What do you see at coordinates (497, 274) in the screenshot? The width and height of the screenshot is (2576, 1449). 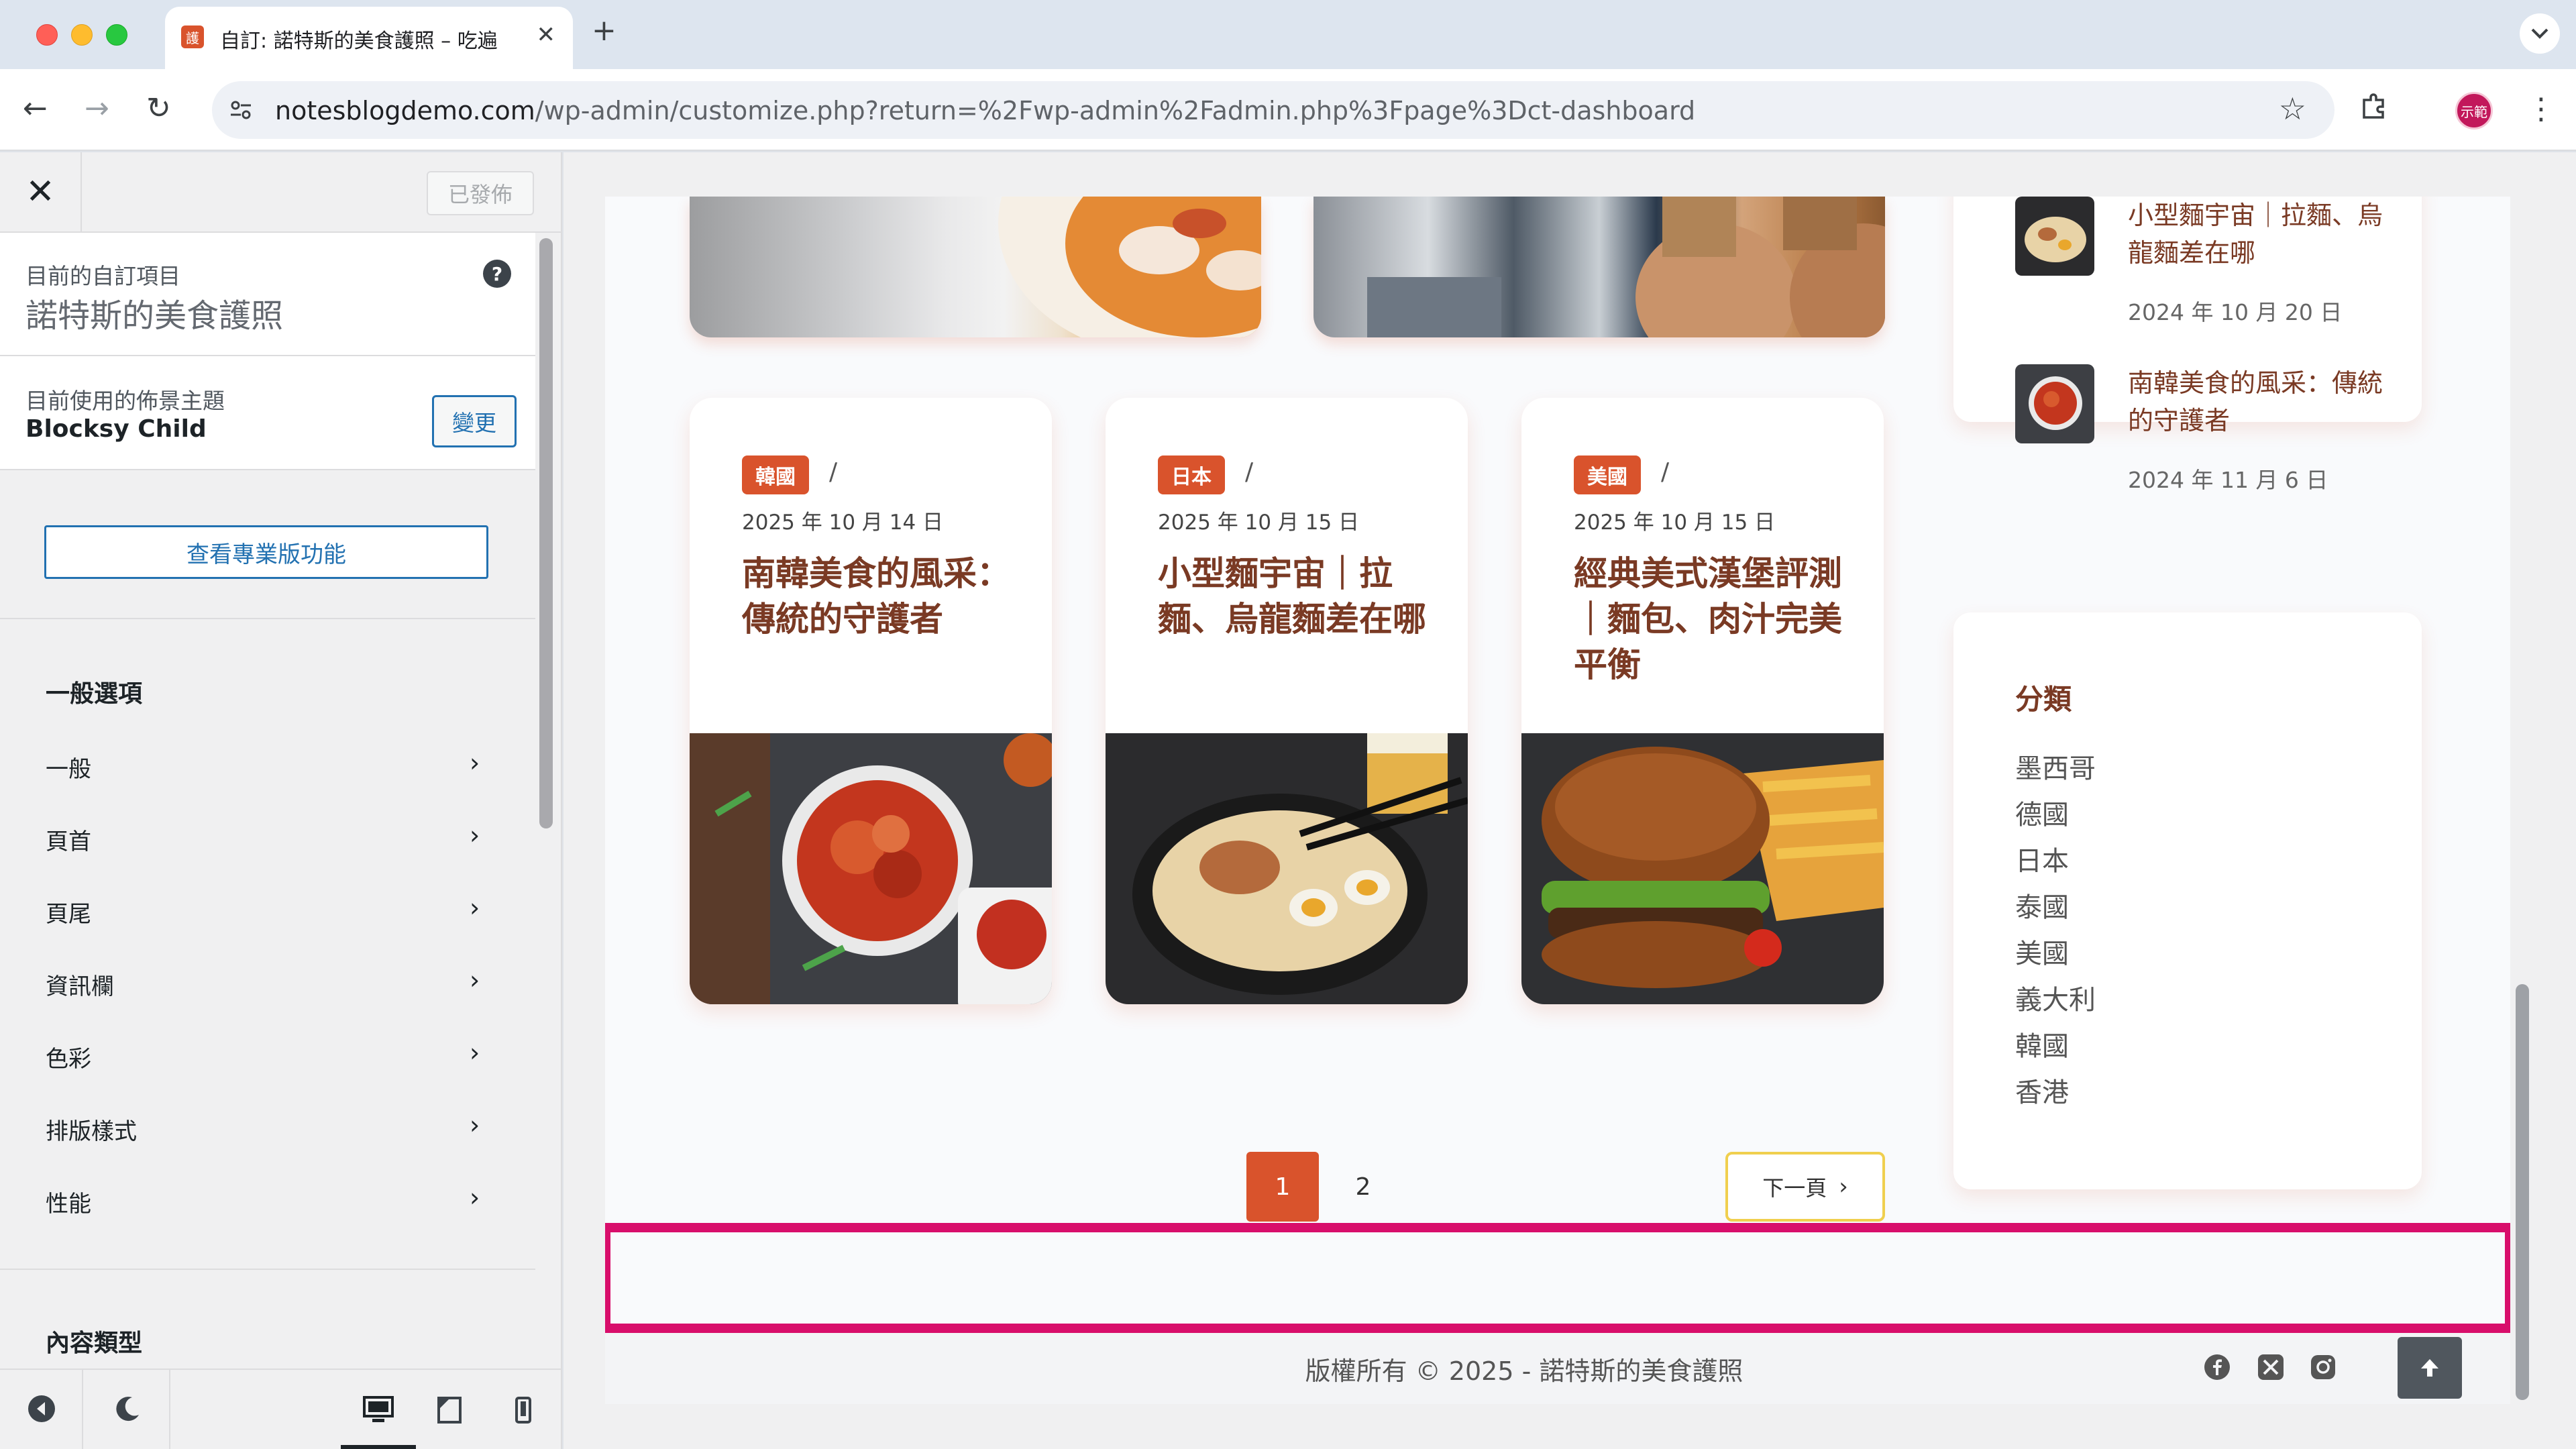 I see `help-icon: ?` at bounding box center [497, 274].